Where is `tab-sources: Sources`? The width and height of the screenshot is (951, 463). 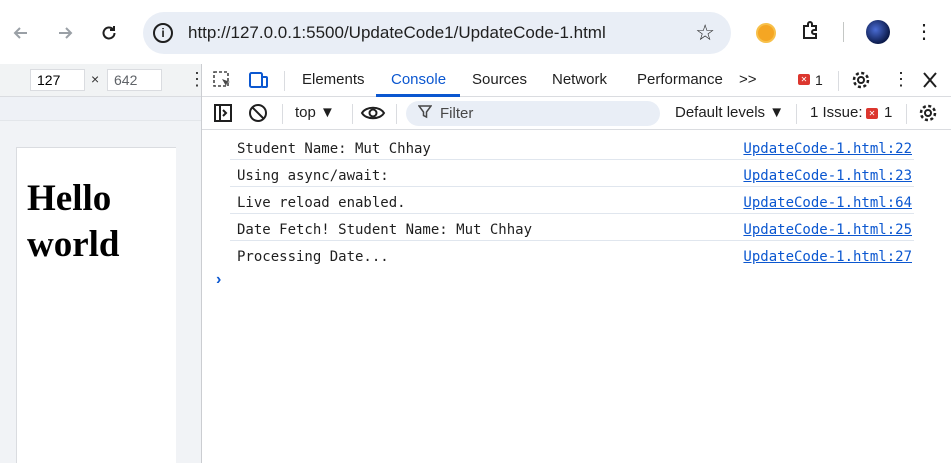
tab-sources: Sources is located at coordinates (499, 79).